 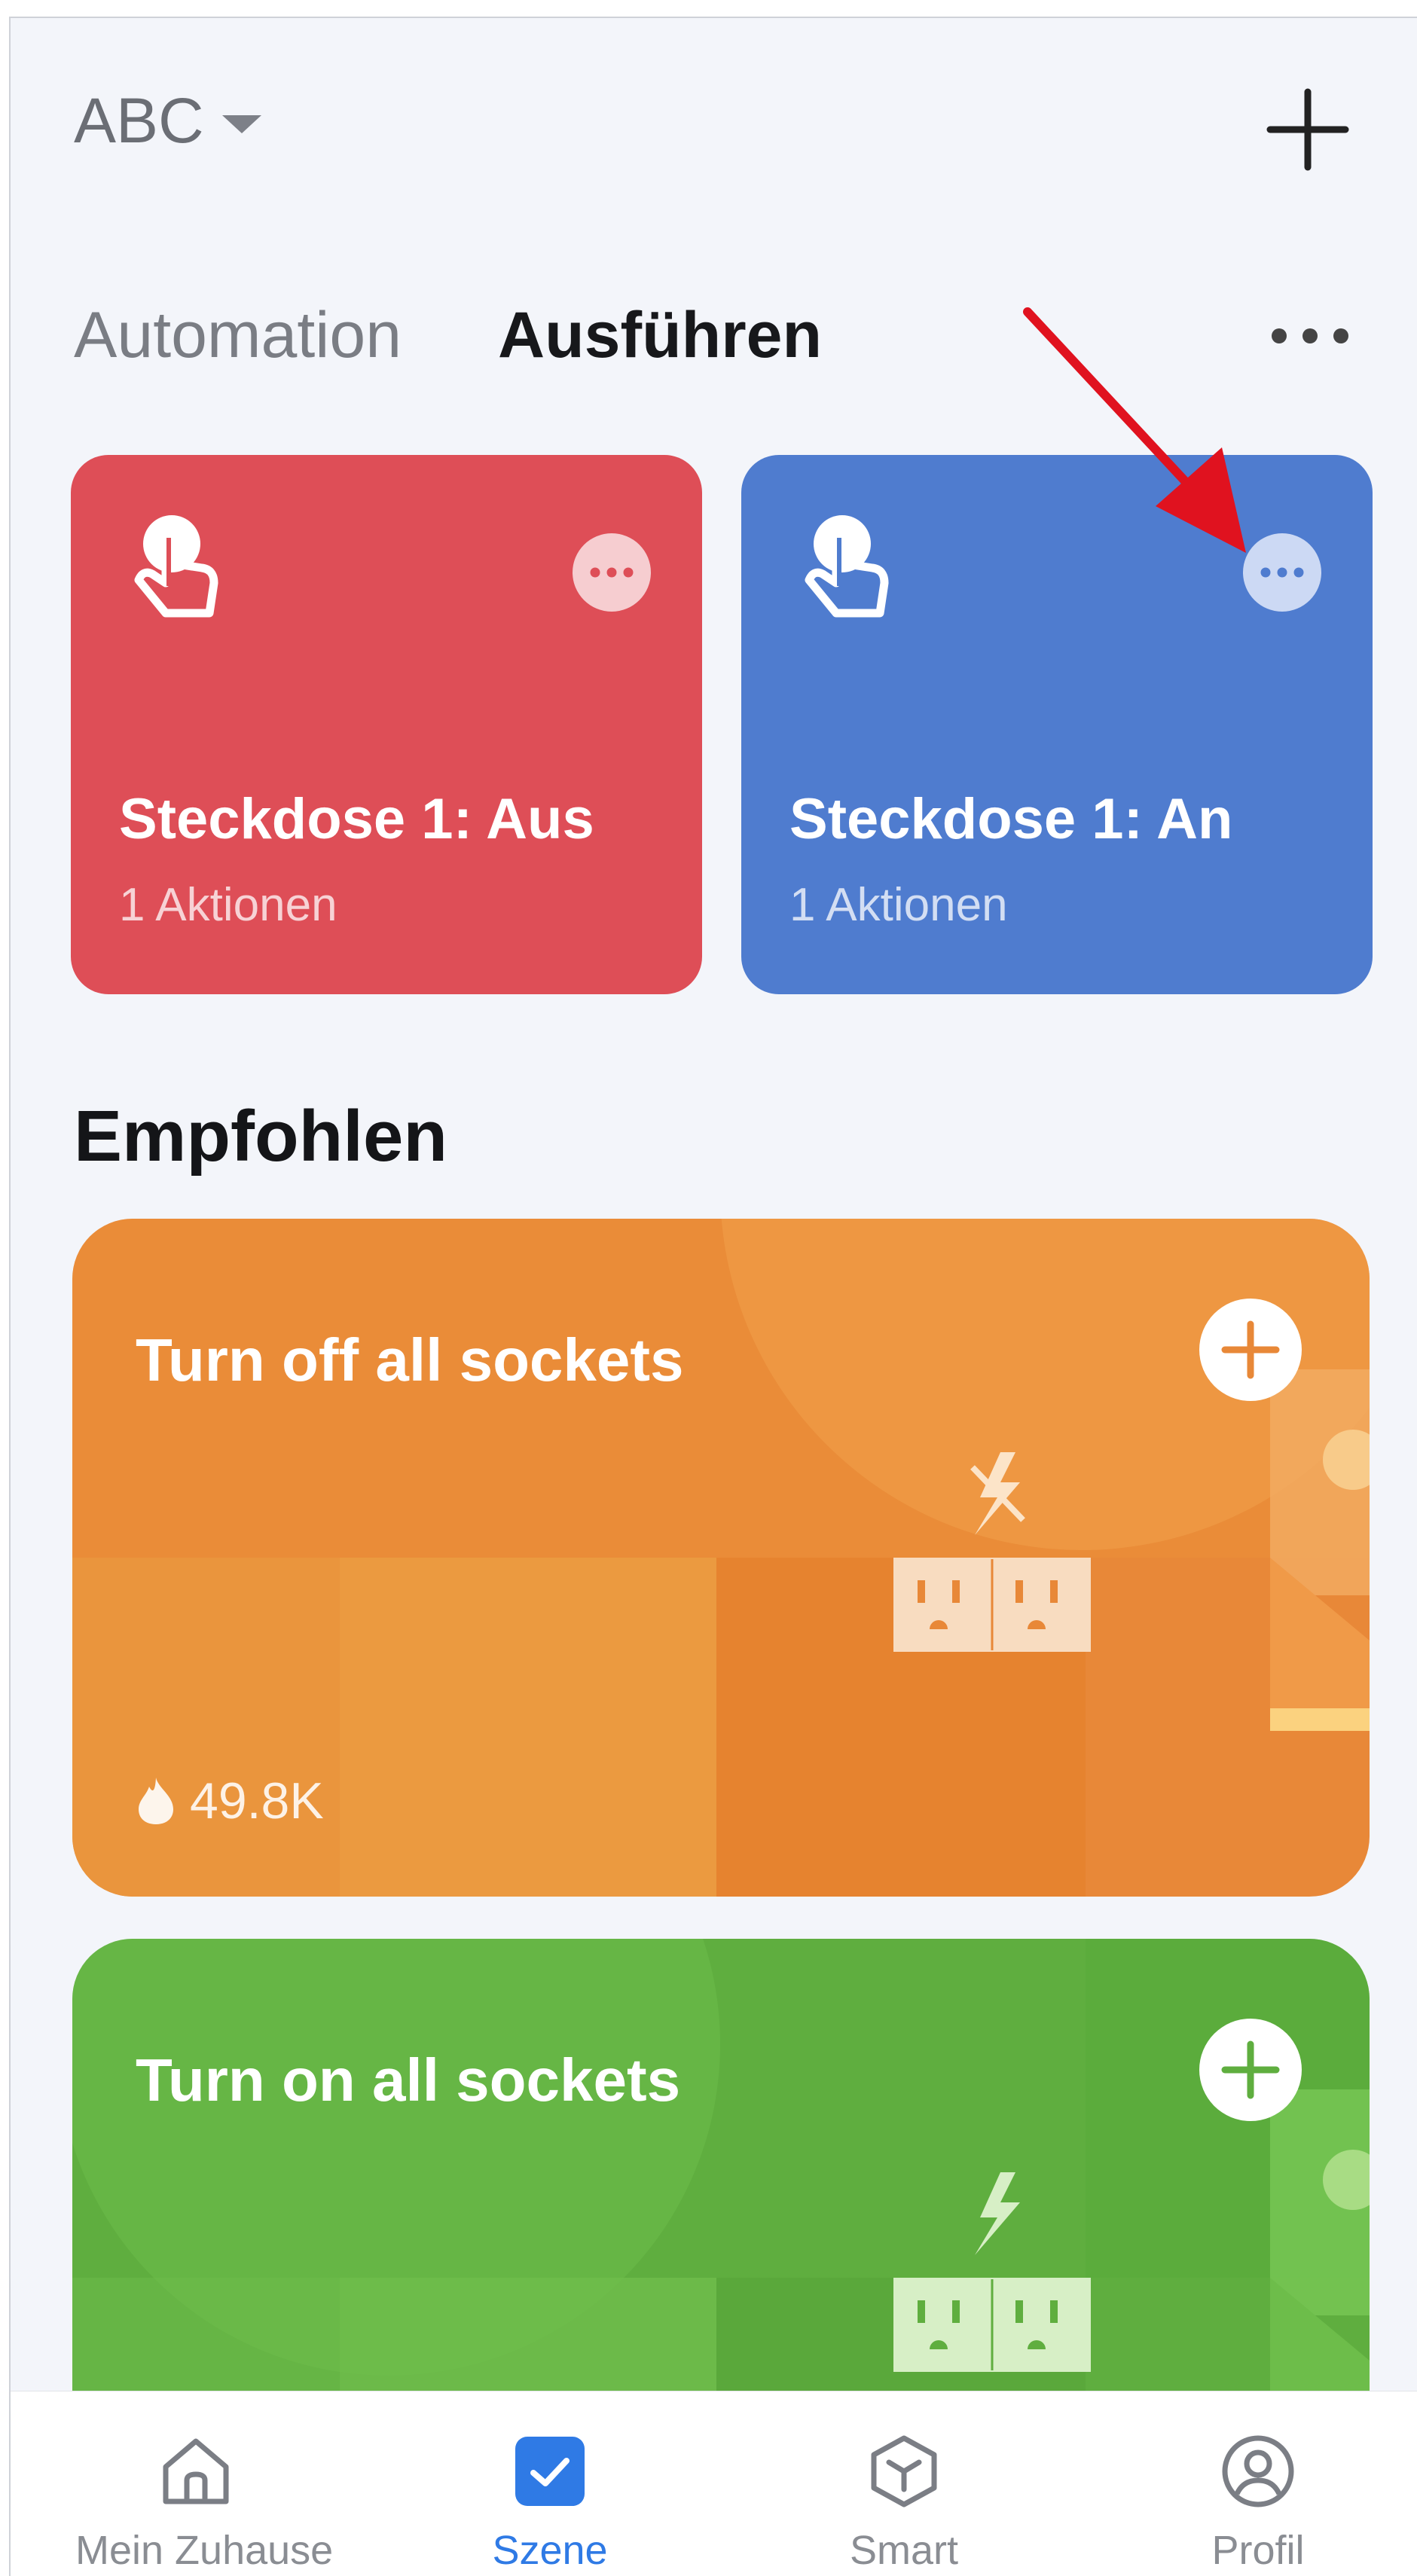 I want to click on nav-smart: Smart, so click(x=904, y=2484).